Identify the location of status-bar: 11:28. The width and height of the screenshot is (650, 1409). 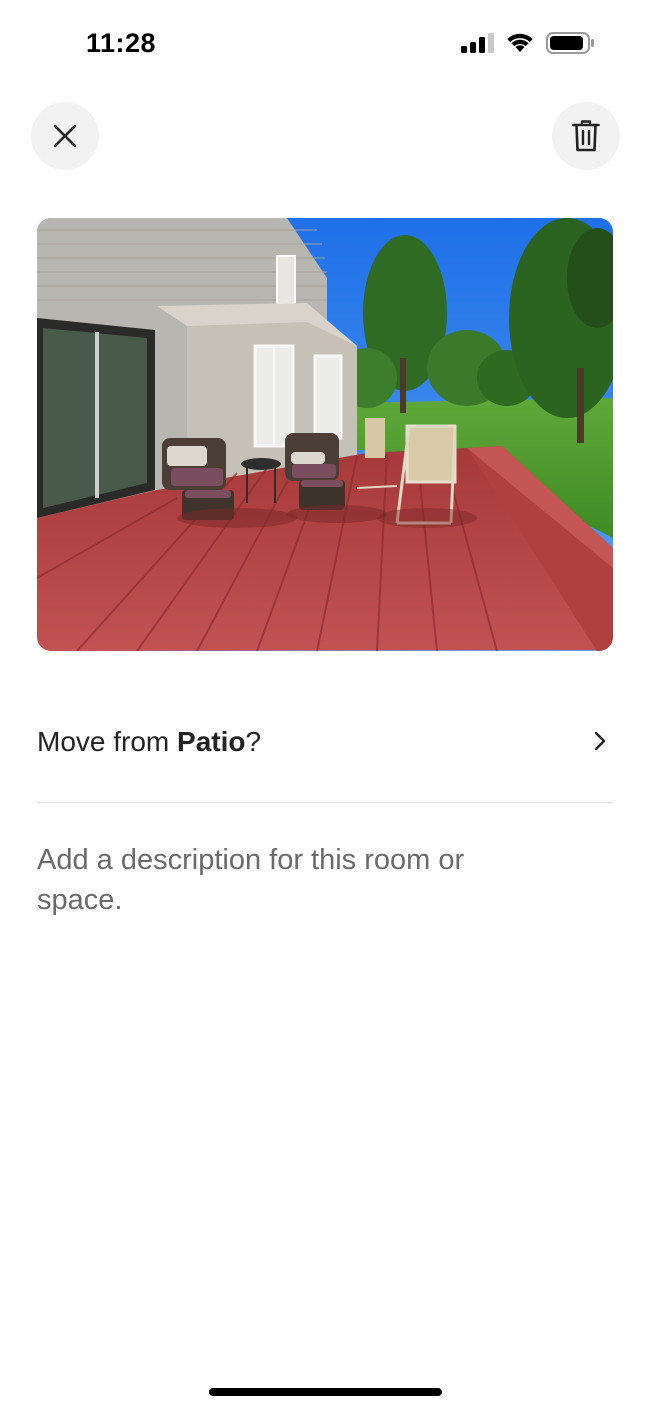
(325, 44).